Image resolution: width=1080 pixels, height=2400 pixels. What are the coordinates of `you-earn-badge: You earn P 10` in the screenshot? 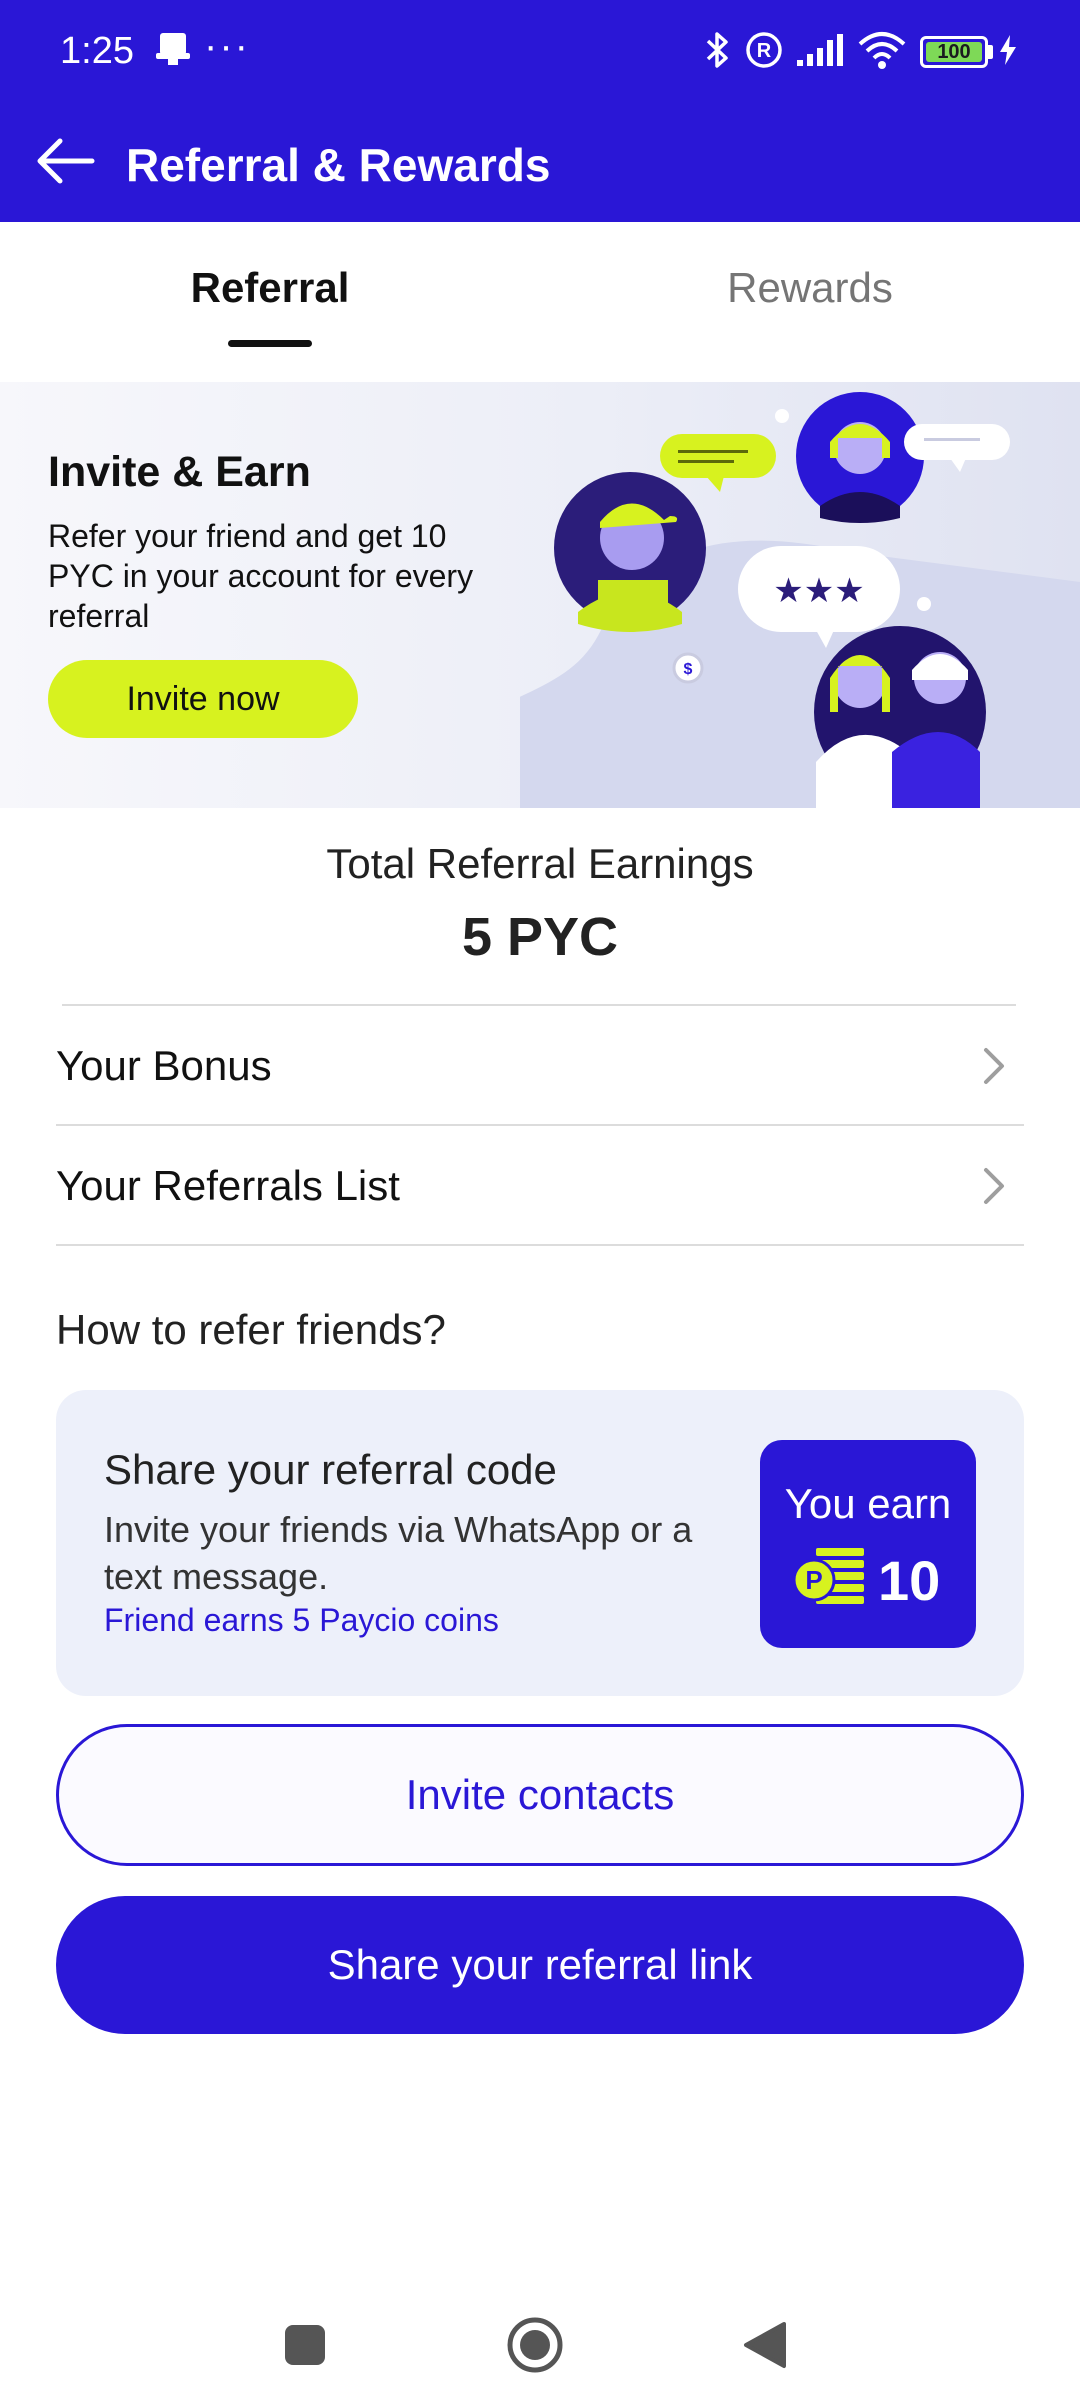 It's located at (868, 1544).